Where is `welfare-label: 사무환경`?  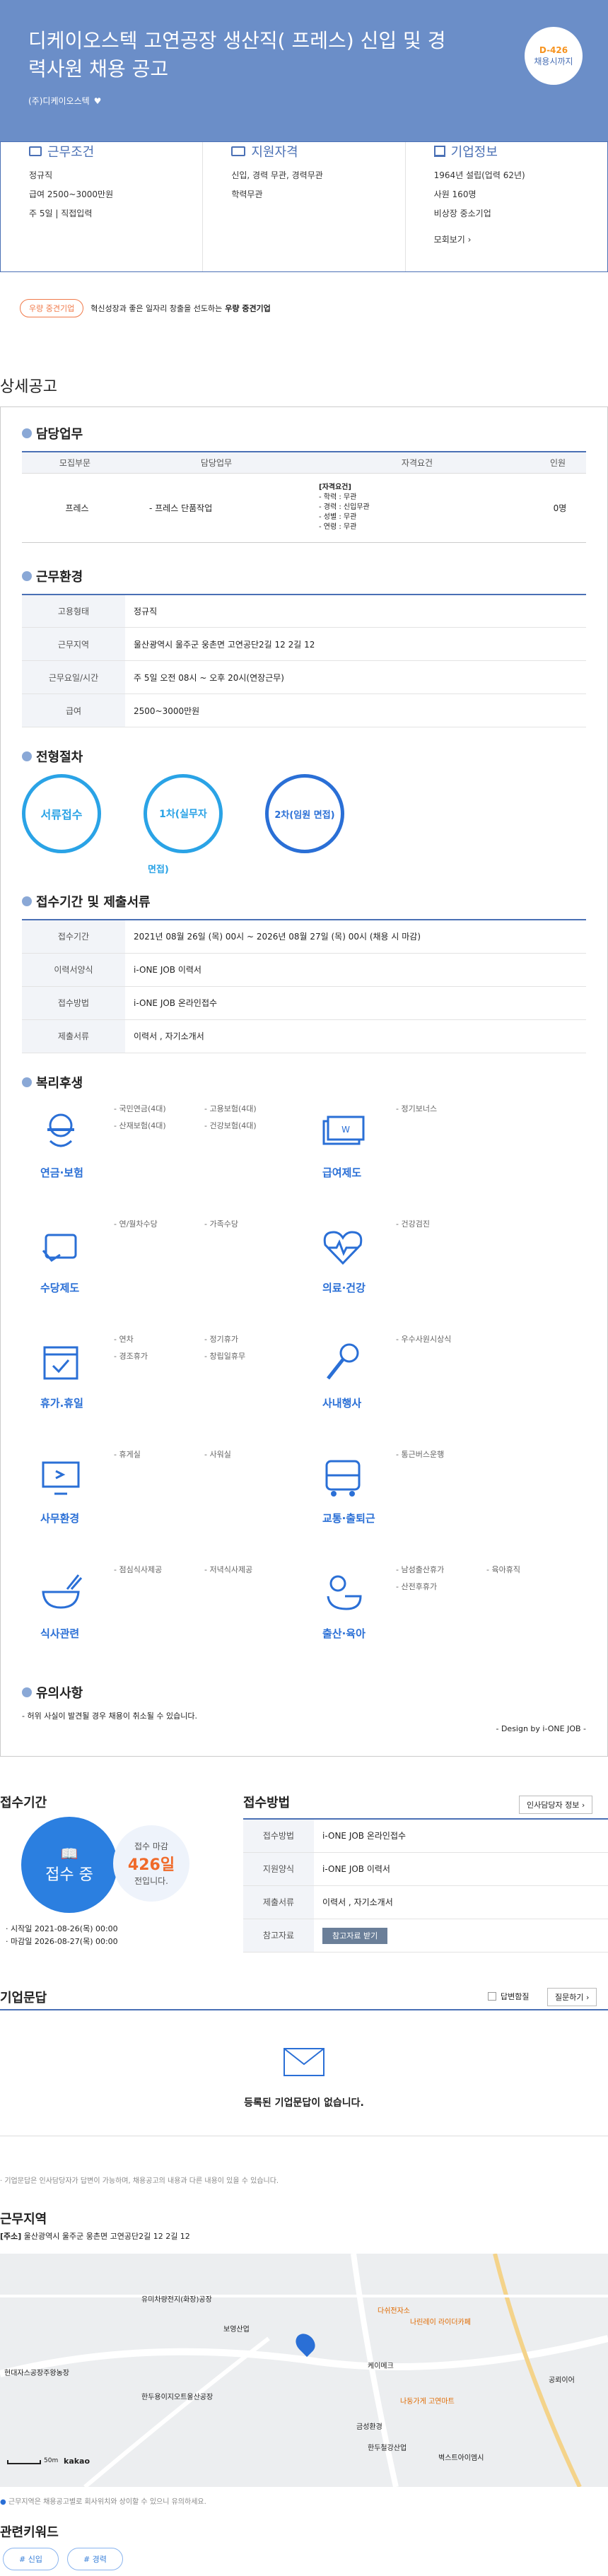 welfare-label: 사무환경 is located at coordinates (60, 1518).